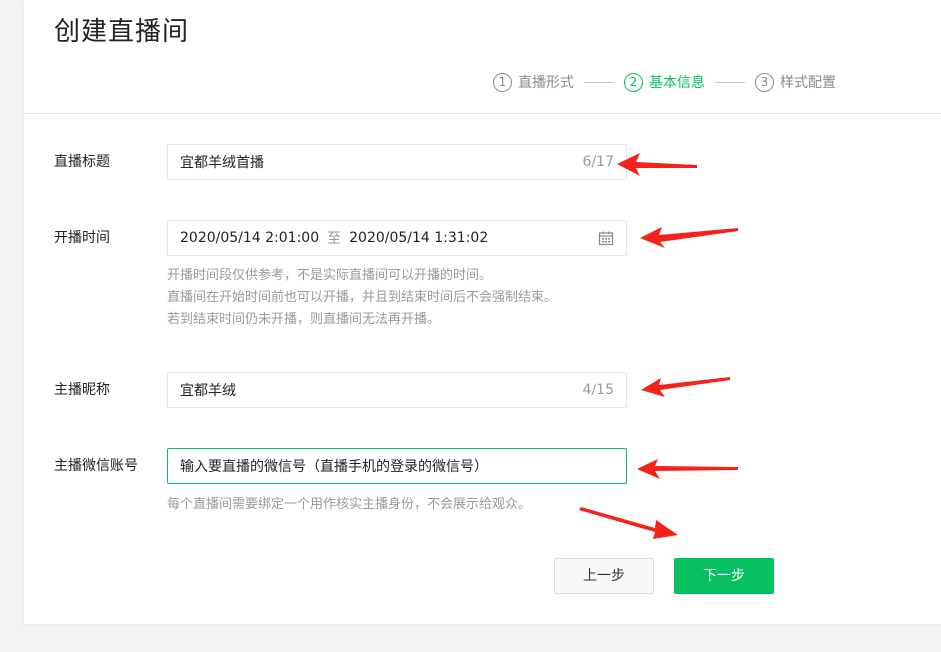 This screenshot has height=652, width=941. What do you see at coordinates (598, 390) in the screenshot?
I see `nickname-char-counter: 4/15` at bounding box center [598, 390].